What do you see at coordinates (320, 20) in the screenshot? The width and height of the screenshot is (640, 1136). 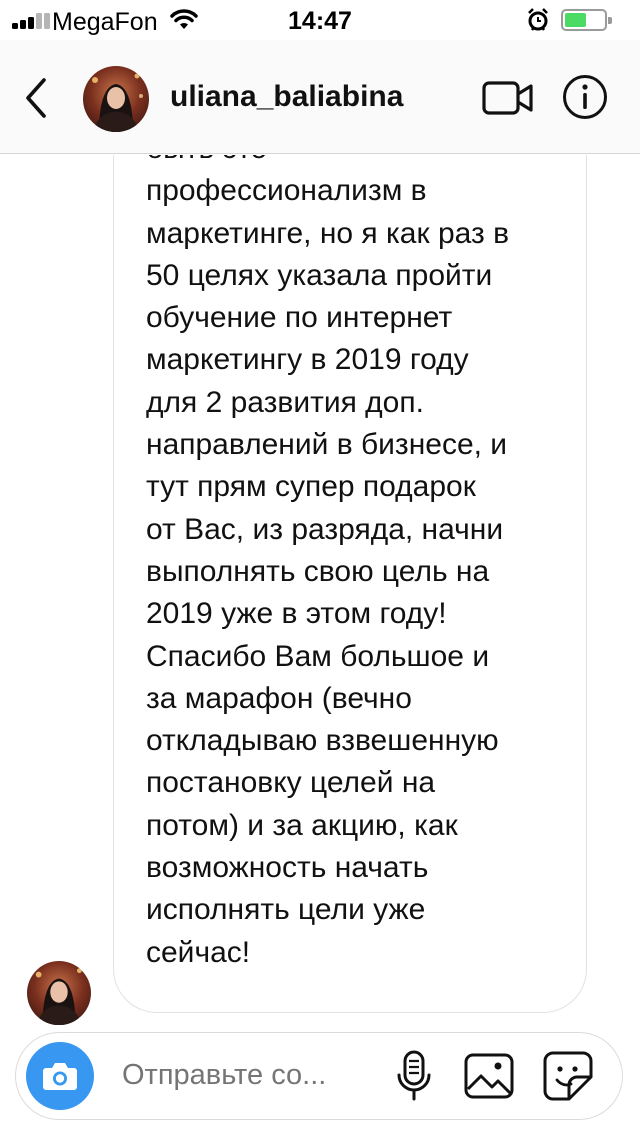 I see `status-bar: MegaFon 14:47` at bounding box center [320, 20].